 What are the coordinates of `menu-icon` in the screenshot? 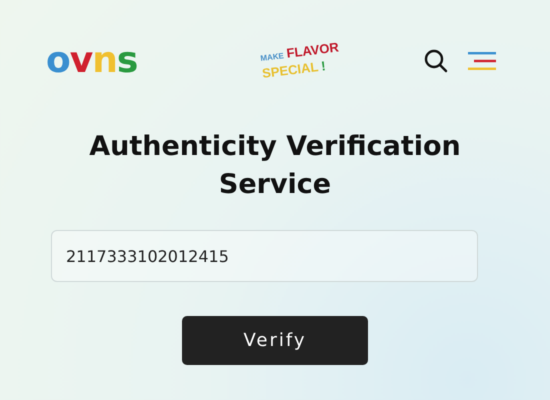 It's located at (482, 61).